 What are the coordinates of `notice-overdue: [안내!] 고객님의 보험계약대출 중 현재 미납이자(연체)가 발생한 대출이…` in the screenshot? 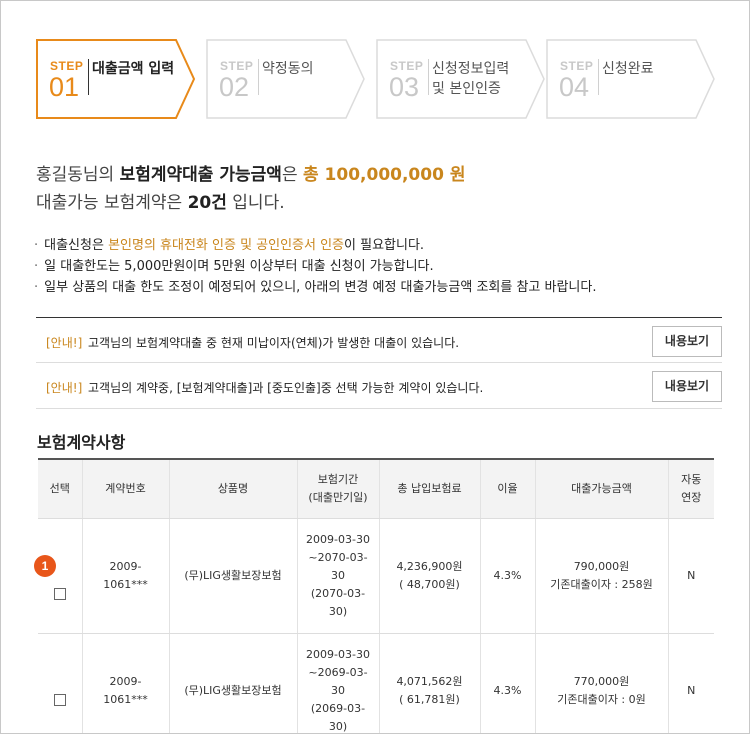 It's located at (379, 340).